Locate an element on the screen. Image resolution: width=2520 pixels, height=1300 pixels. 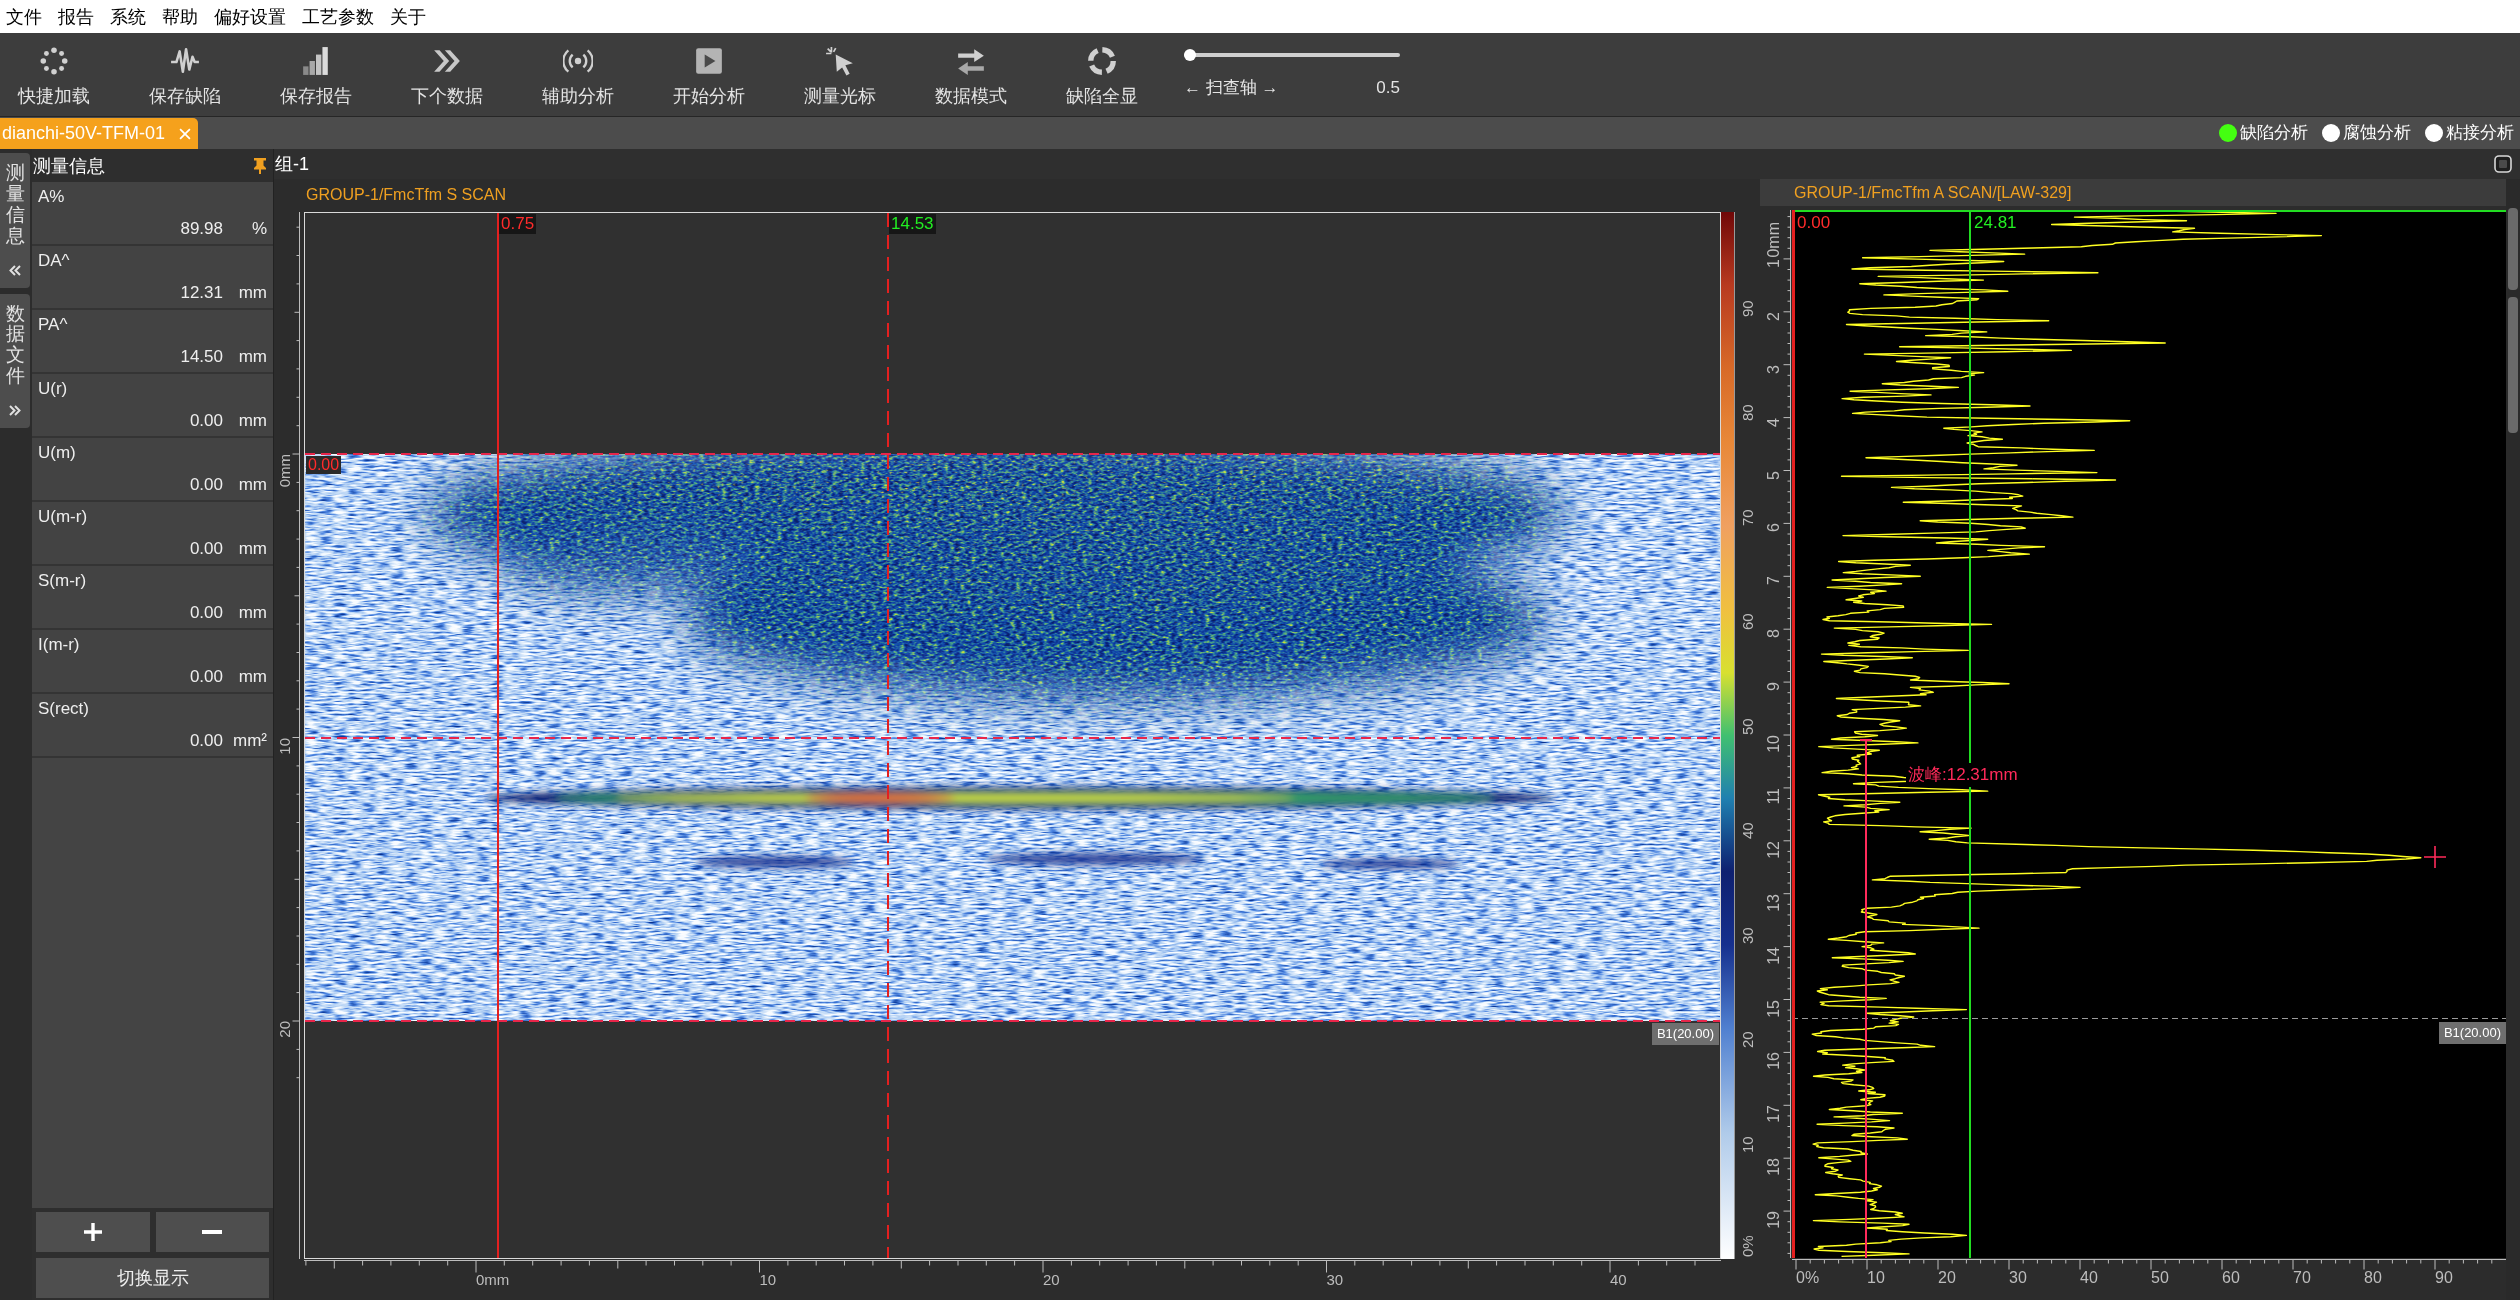
toolbar-button: 缺陷全显 is located at coordinates (1101, 76).